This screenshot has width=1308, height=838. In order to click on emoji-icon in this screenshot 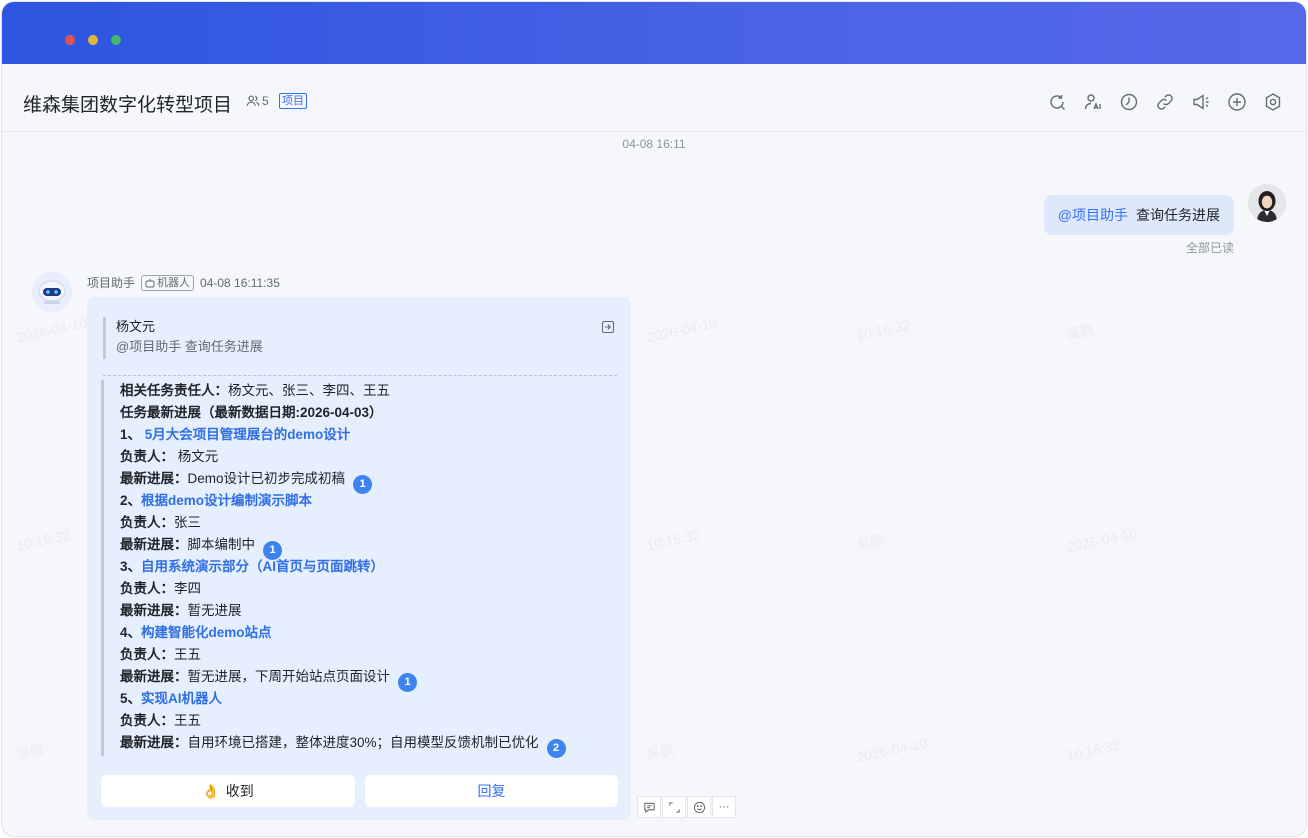, I will do `click(699, 807)`.